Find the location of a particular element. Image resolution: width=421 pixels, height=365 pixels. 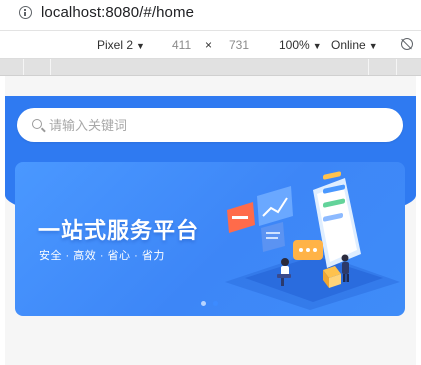

device-toolbar: Pixel 2 ▼ 411 × 731 100% ▼ Online ▼ is located at coordinates (210, 45).